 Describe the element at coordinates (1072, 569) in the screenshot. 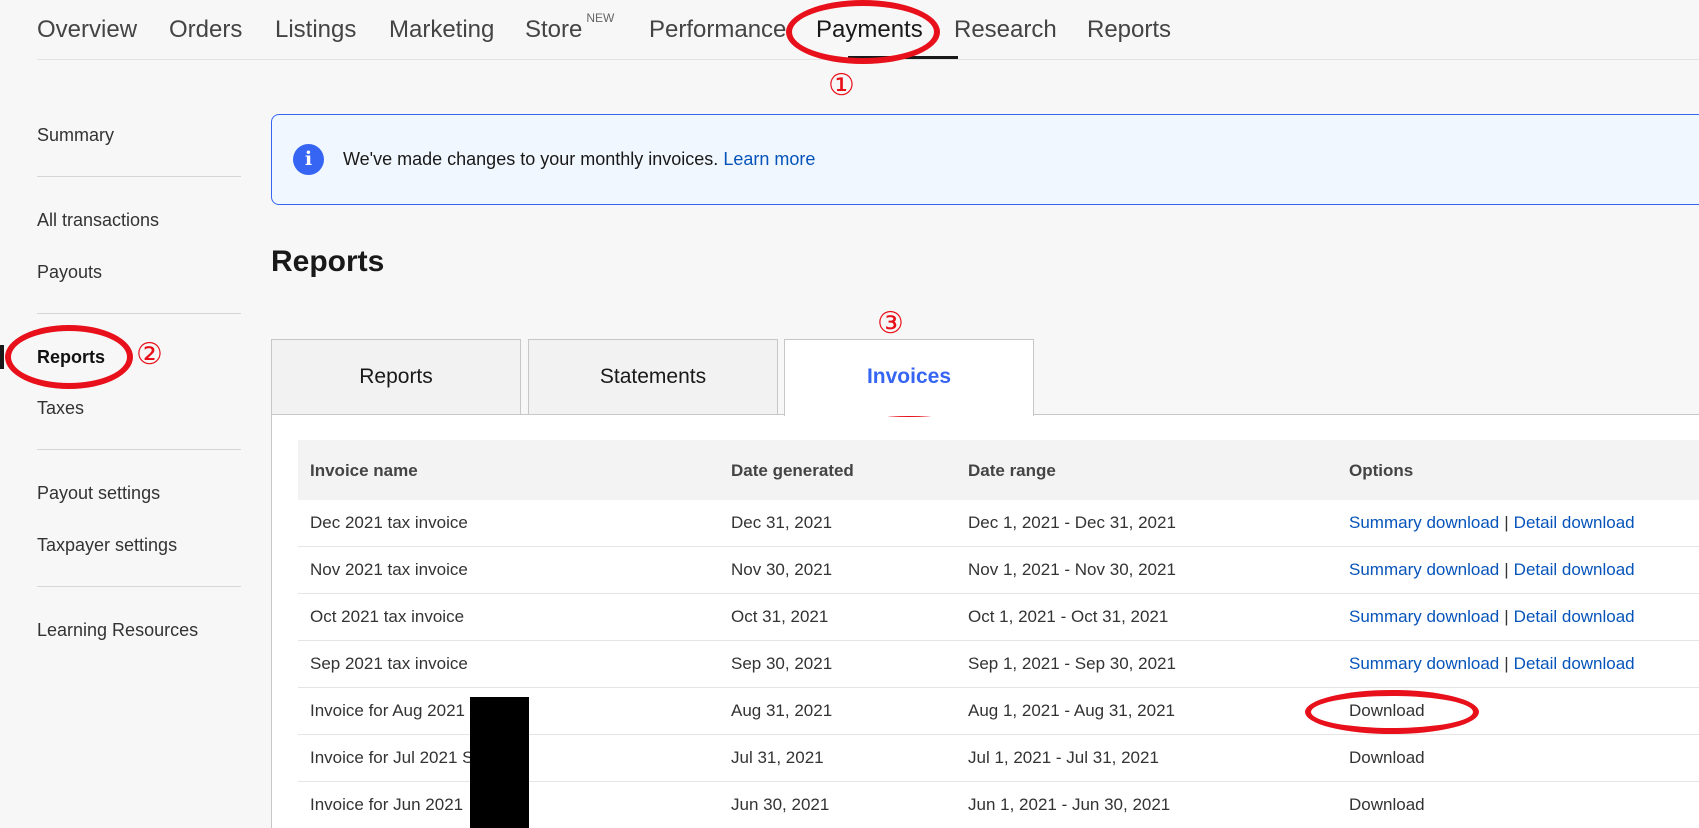

I see `date-range: Nov 1, 2021 - Nov 30, 2021` at that location.